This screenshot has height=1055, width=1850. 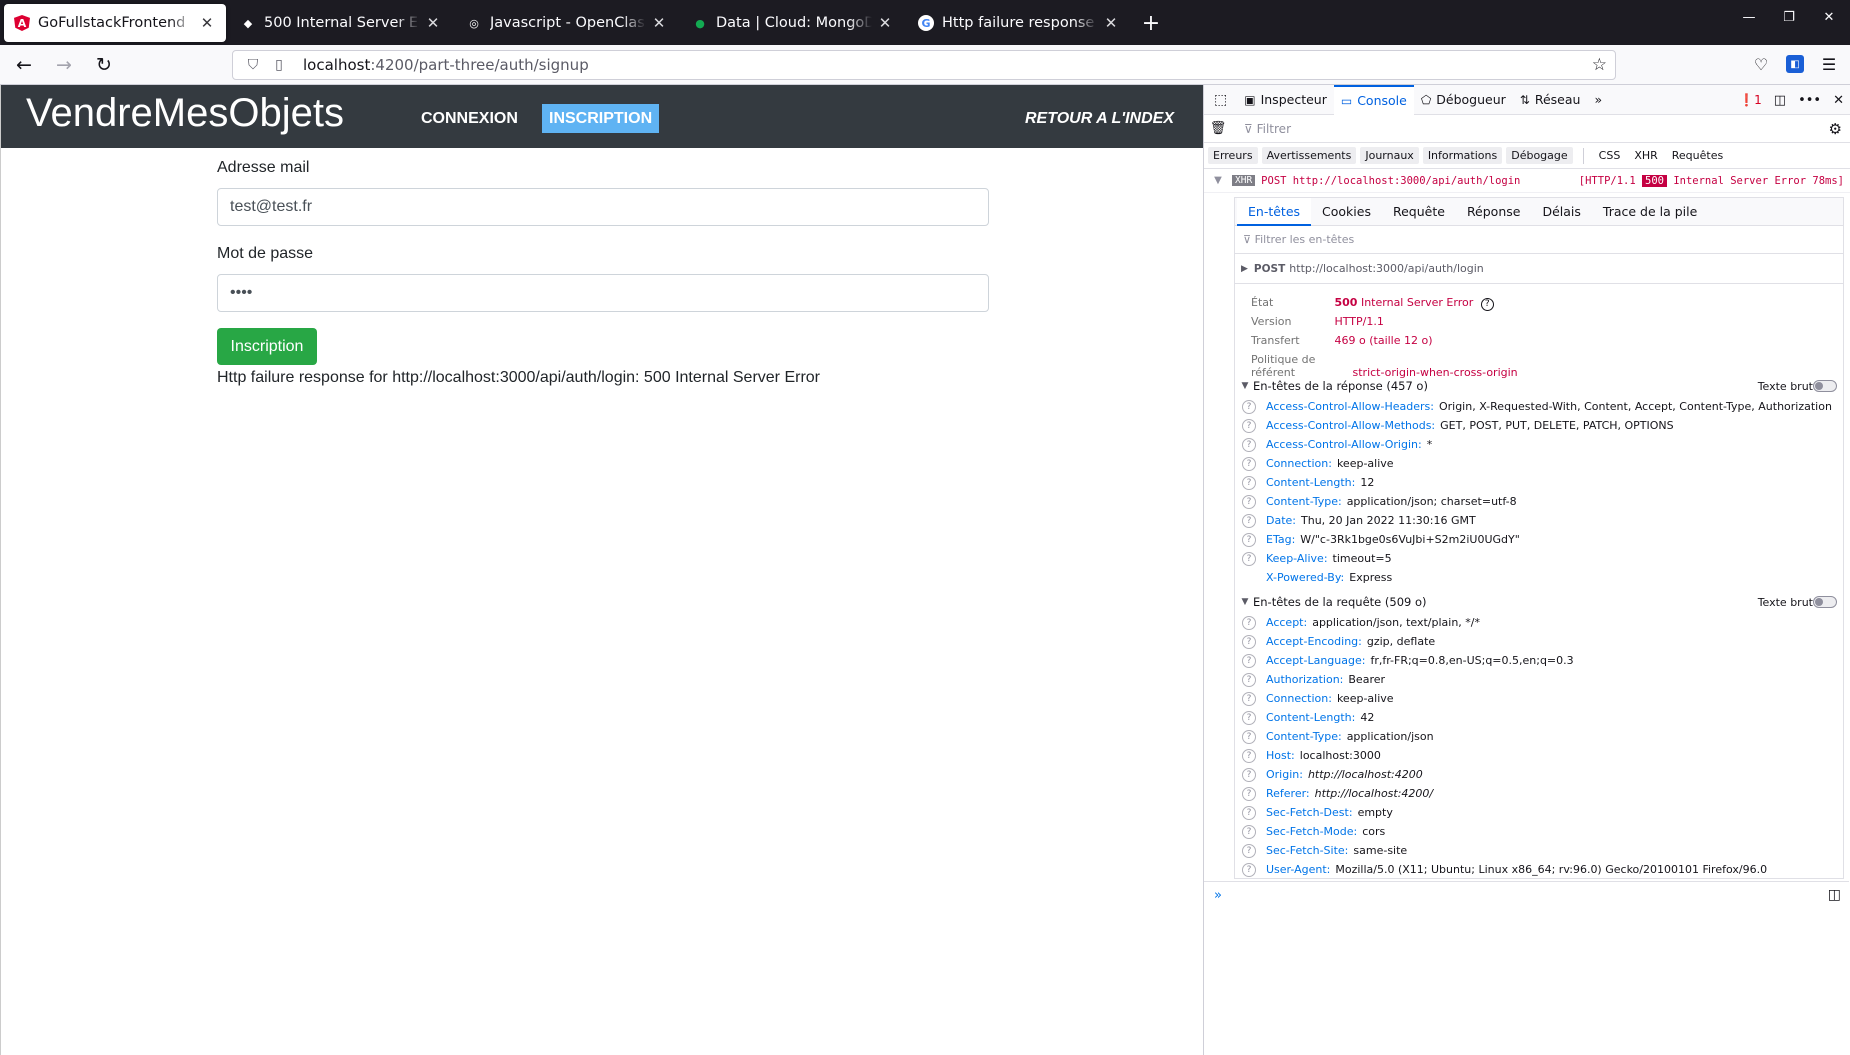 I want to click on tab-headers: En-têtes, so click(x=1274, y=211).